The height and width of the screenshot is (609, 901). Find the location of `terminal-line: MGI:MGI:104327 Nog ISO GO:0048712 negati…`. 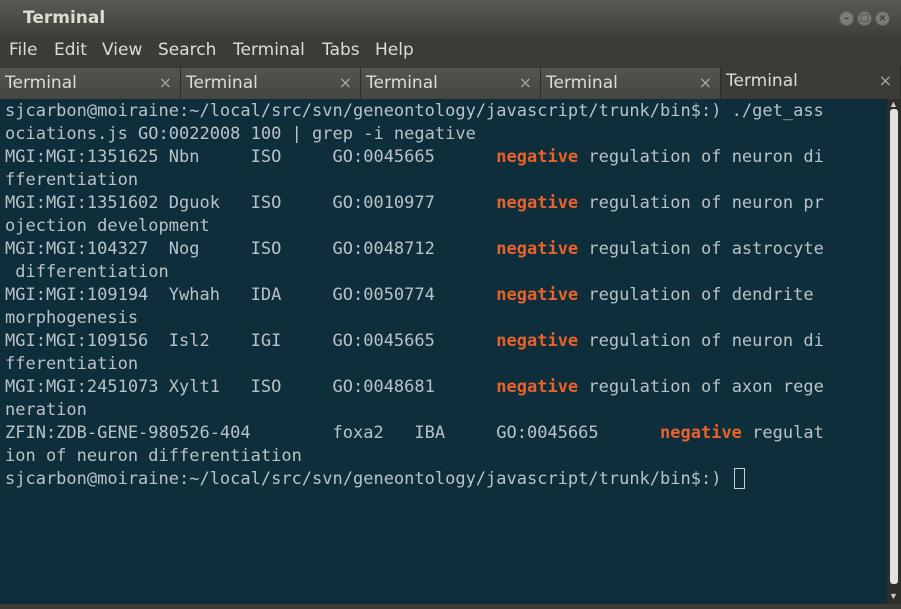

terminal-line: MGI:MGI:104327 Nog ISO GO:0048712 negati… is located at coordinates (414, 249).